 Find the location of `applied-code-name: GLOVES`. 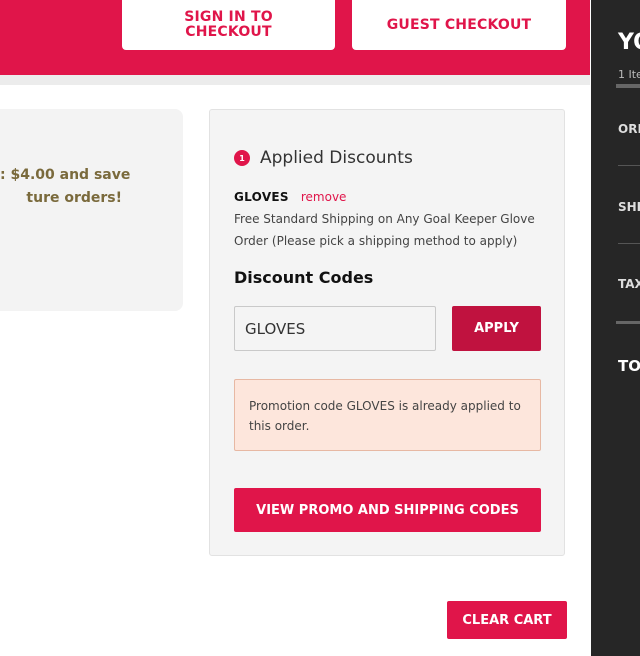

applied-code-name: GLOVES is located at coordinates (261, 197).